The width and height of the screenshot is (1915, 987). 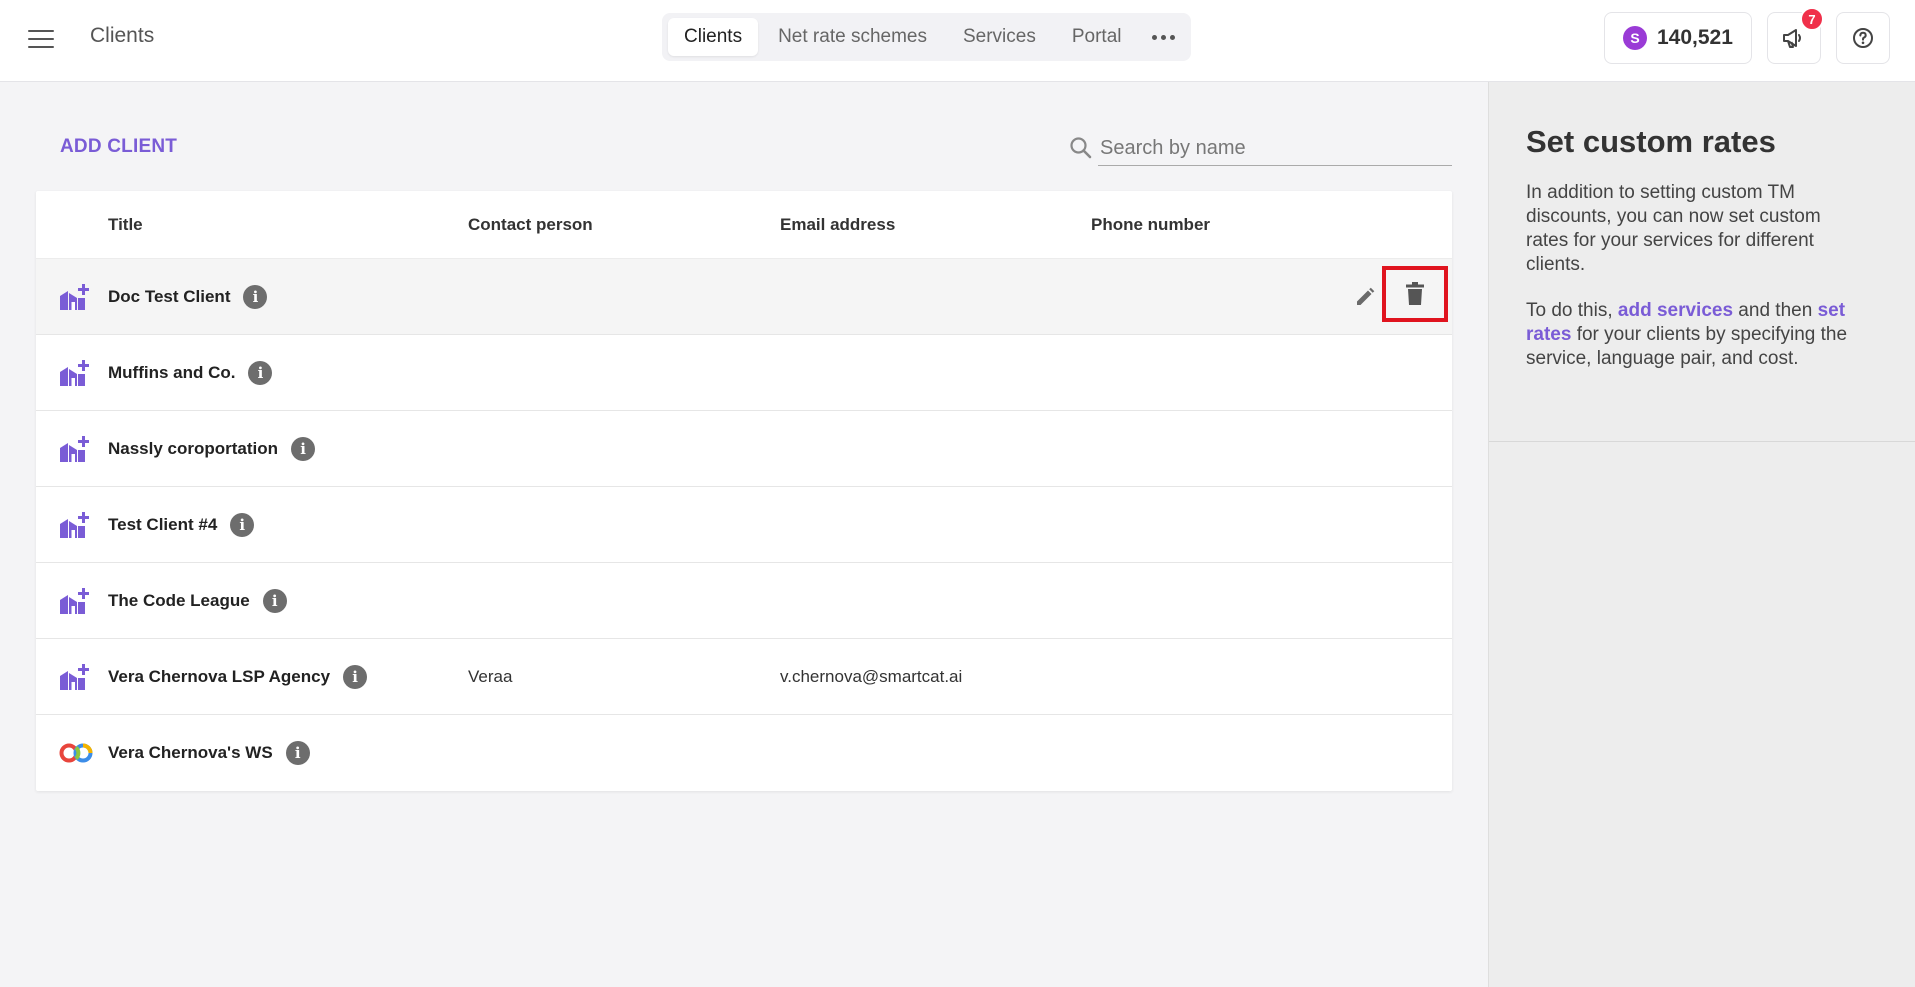 I want to click on client-title: Vera Chernova's WS i, so click(x=209, y=753).